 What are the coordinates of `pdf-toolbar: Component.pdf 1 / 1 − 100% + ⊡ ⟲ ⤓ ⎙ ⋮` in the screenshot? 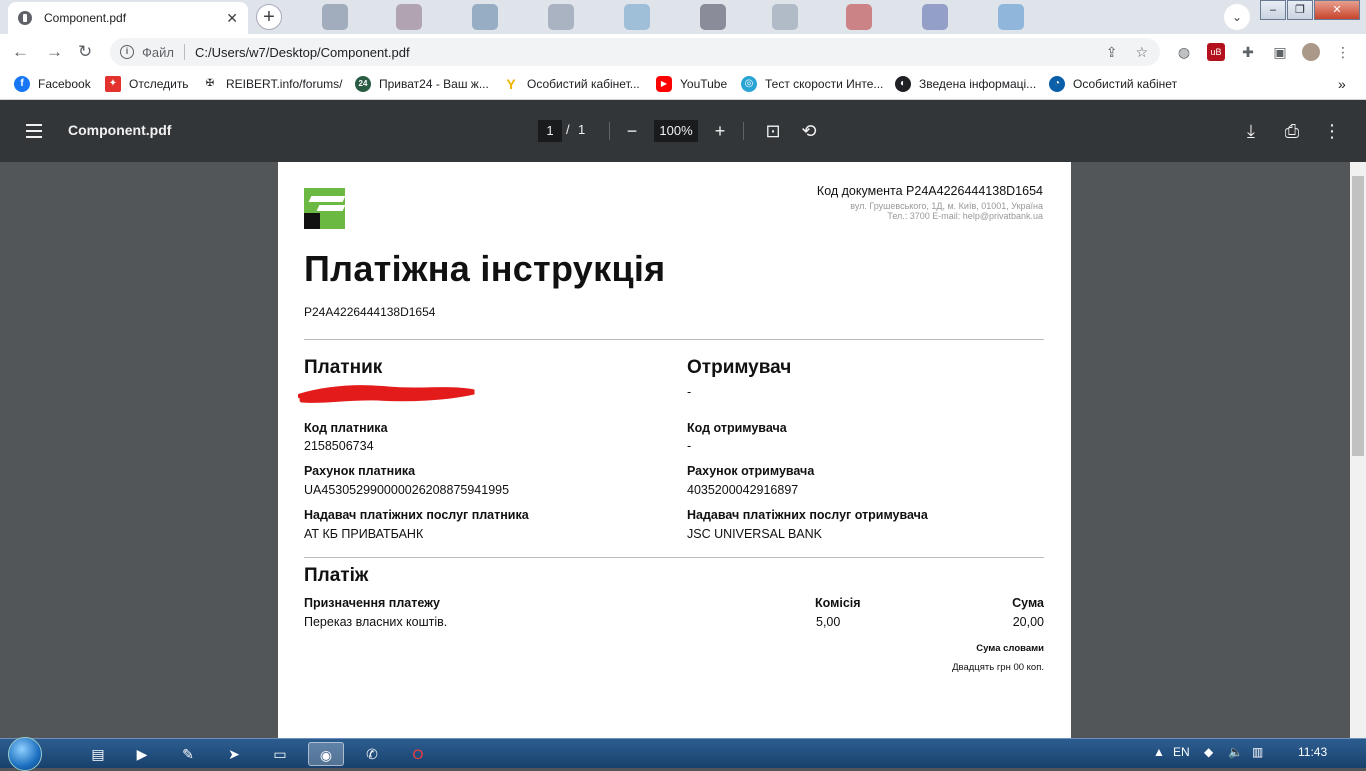 It's located at (683, 131).